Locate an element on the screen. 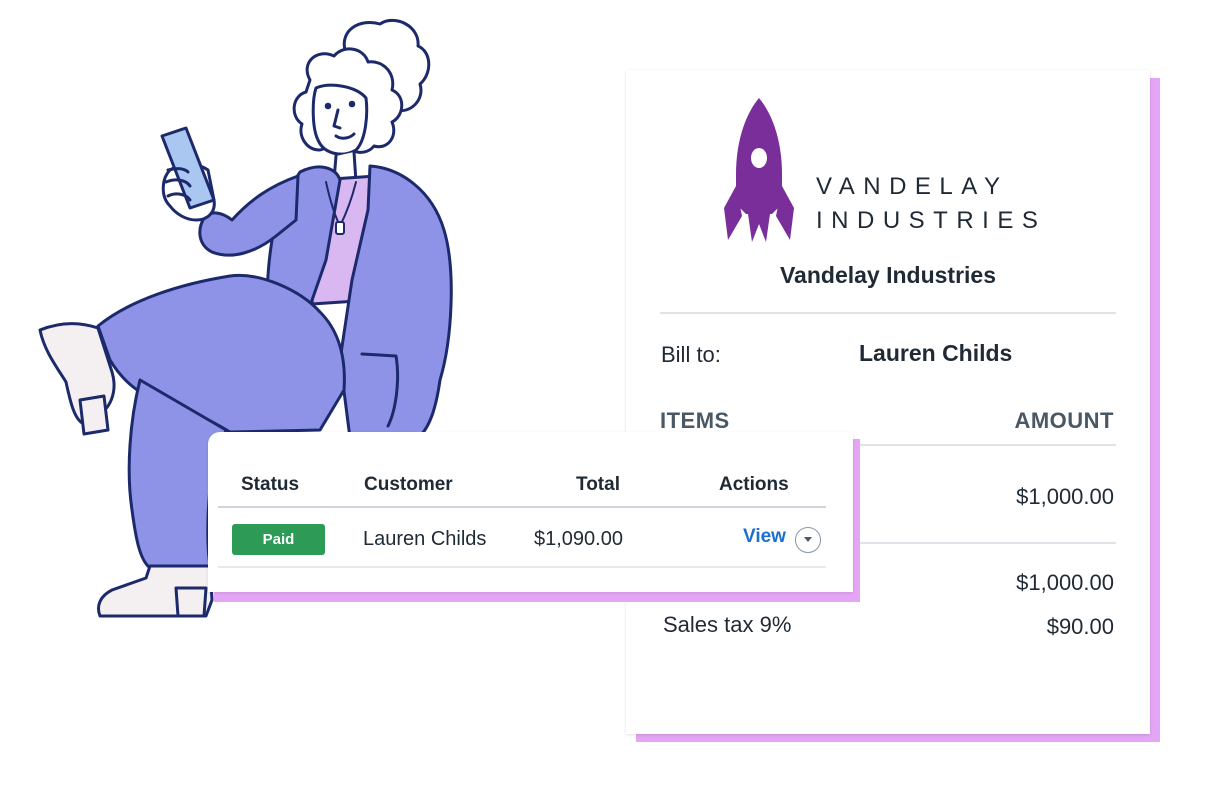 The width and height of the screenshot is (1227, 792). row-divider is located at coordinates (522, 567).